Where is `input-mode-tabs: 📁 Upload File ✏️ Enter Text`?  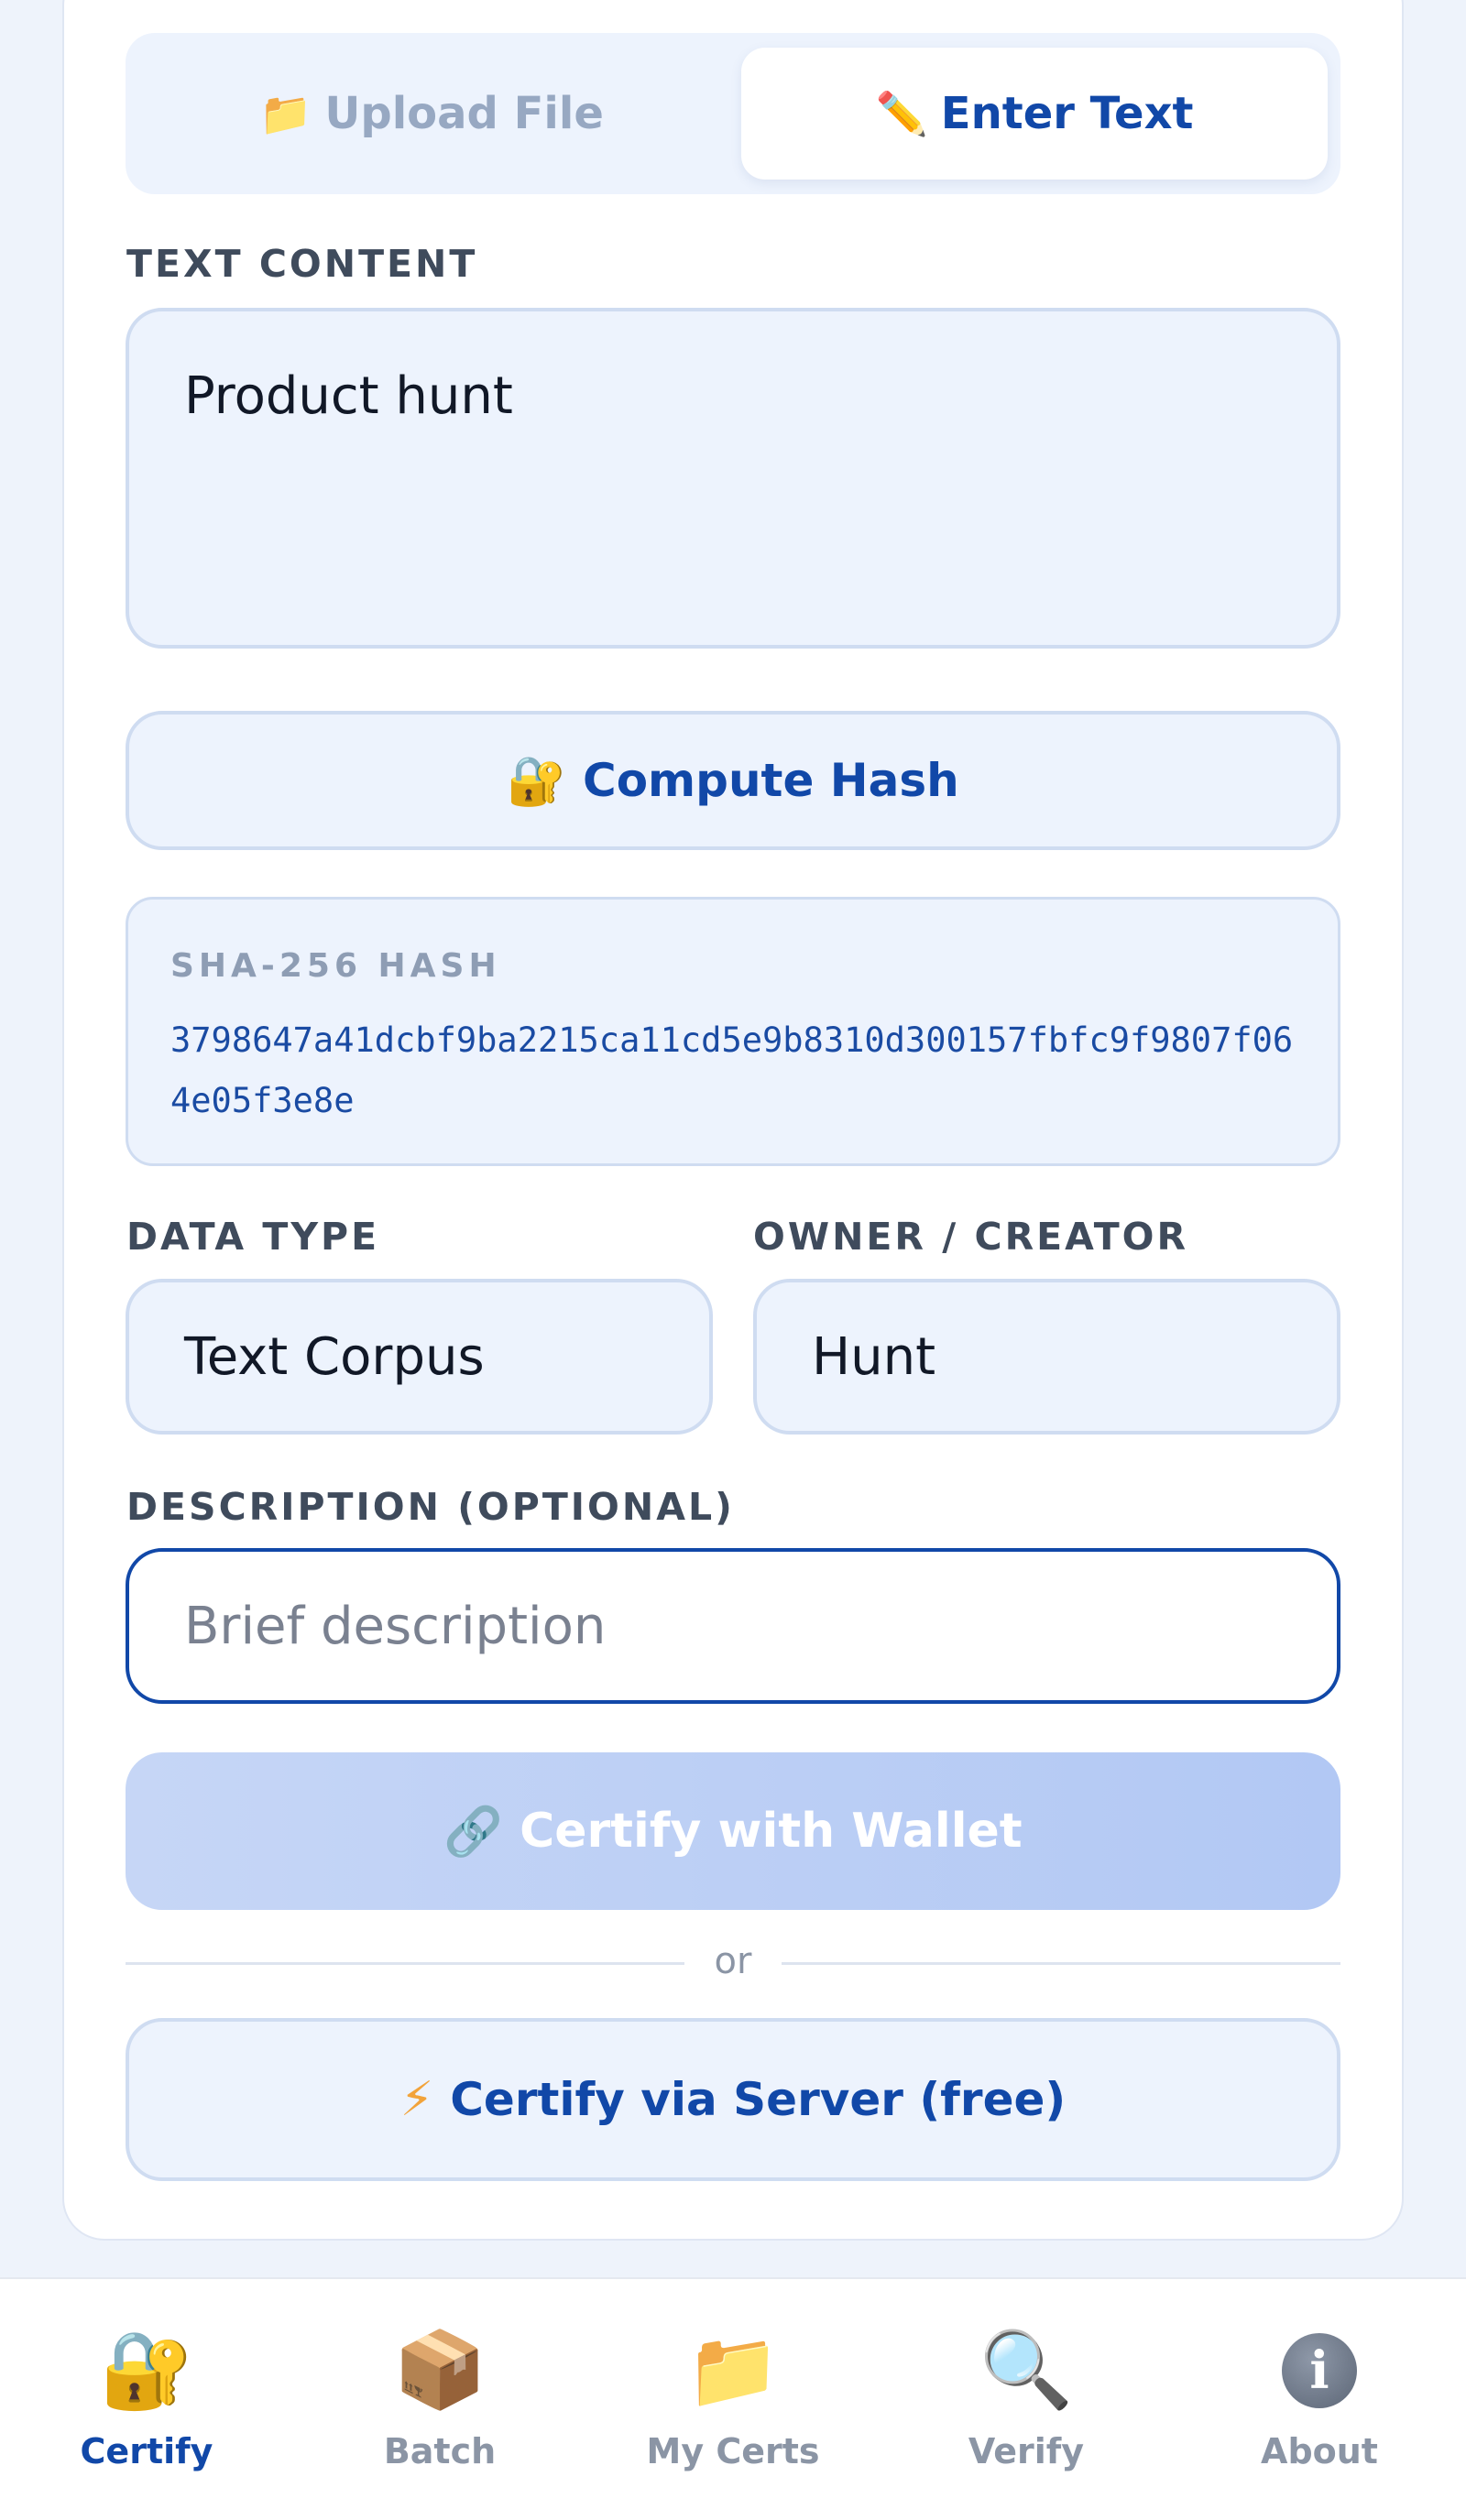 input-mode-tabs: 📁 Upload File ✏️ Enter Text is located at coordinates (733, 113).